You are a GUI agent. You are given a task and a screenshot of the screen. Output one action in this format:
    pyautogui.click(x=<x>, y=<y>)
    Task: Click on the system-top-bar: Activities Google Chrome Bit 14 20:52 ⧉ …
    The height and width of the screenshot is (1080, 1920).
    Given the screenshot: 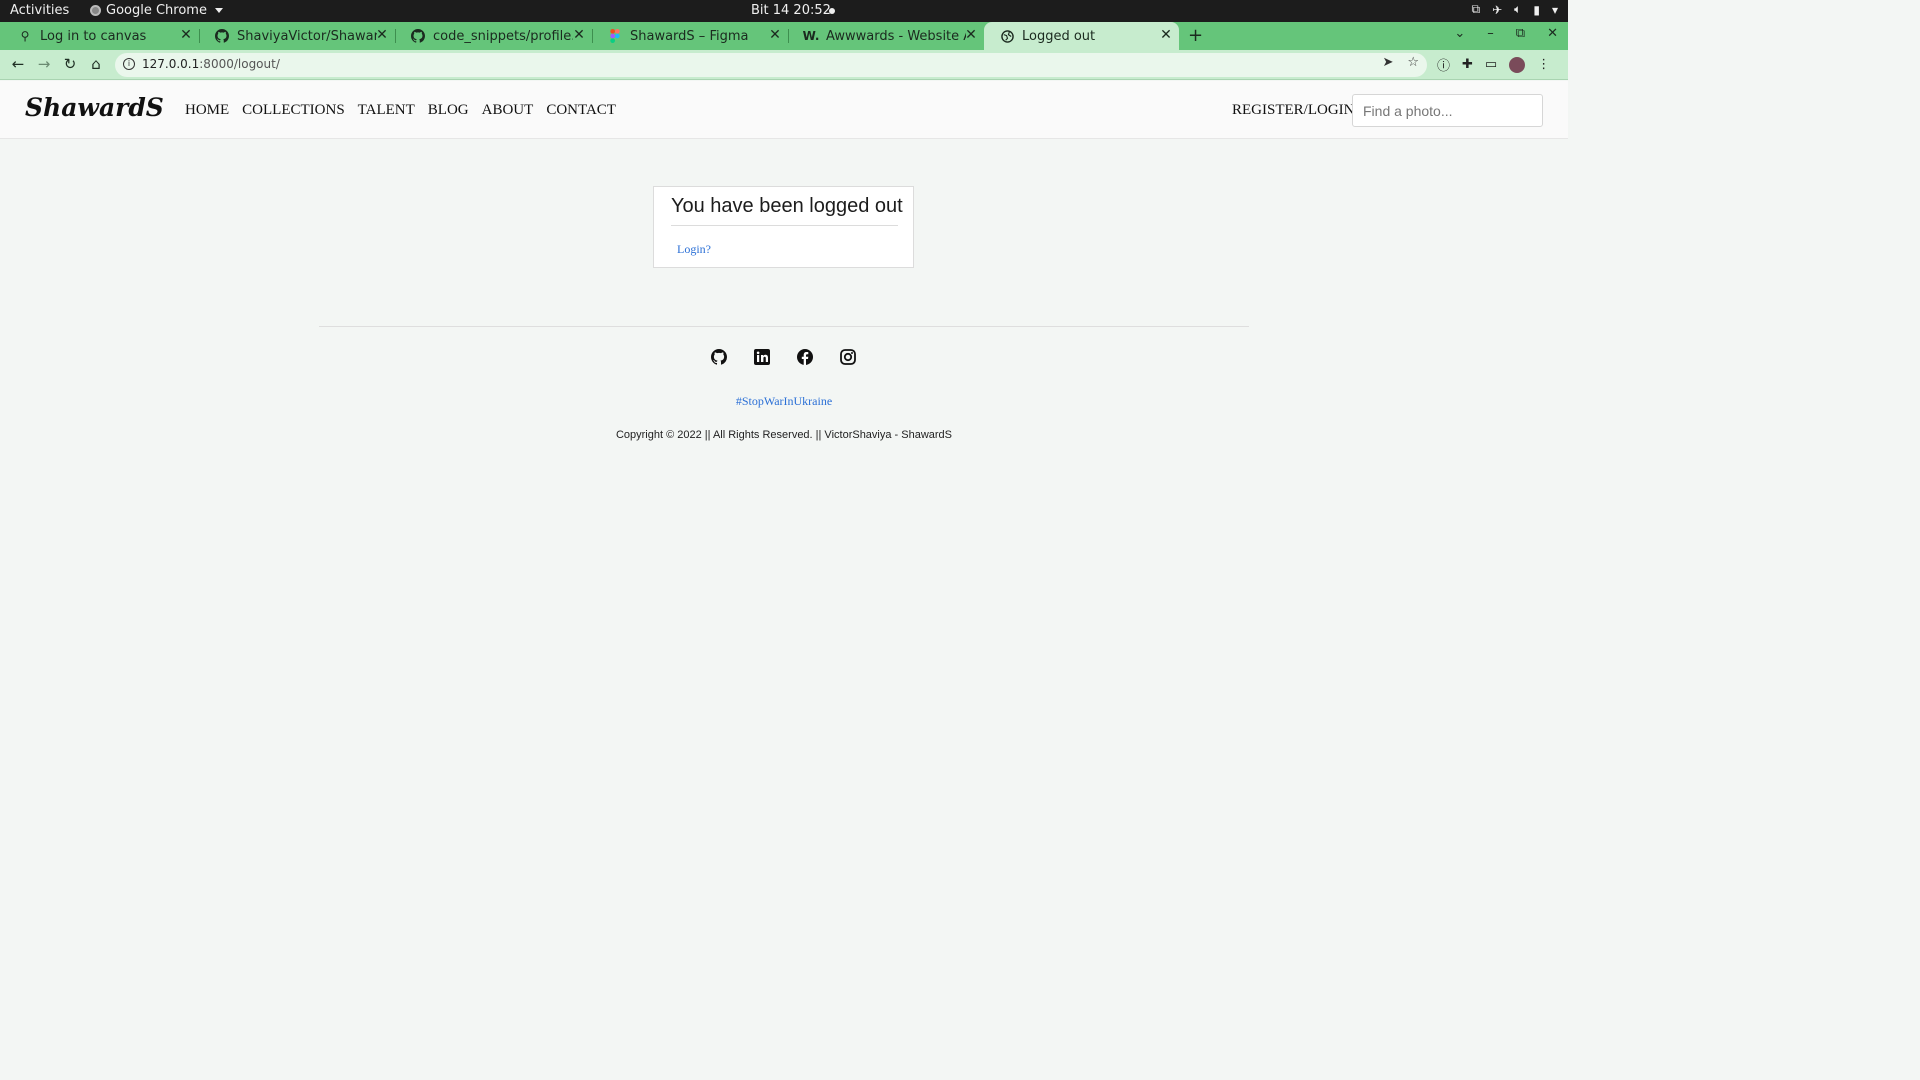 What is the action you would take?
    pyautogui.click(x=784, y=11)
    